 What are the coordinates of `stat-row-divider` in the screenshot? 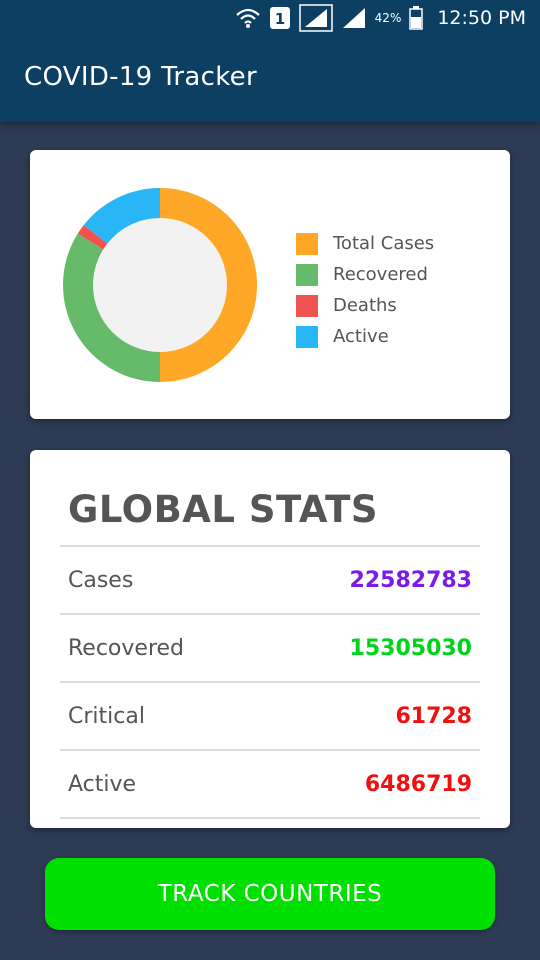 It's located at (270, 822).